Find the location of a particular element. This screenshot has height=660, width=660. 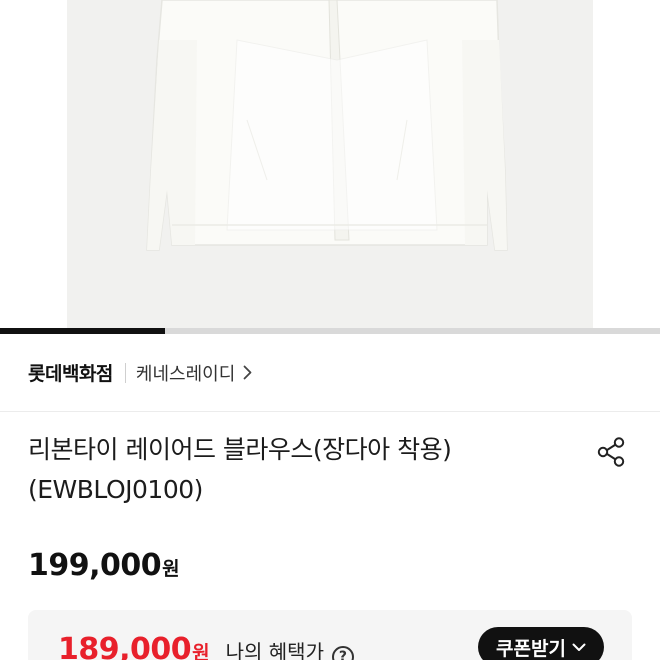

product-title-line-2: (EWBLOJ0100) is located at coordinates (115, 489).